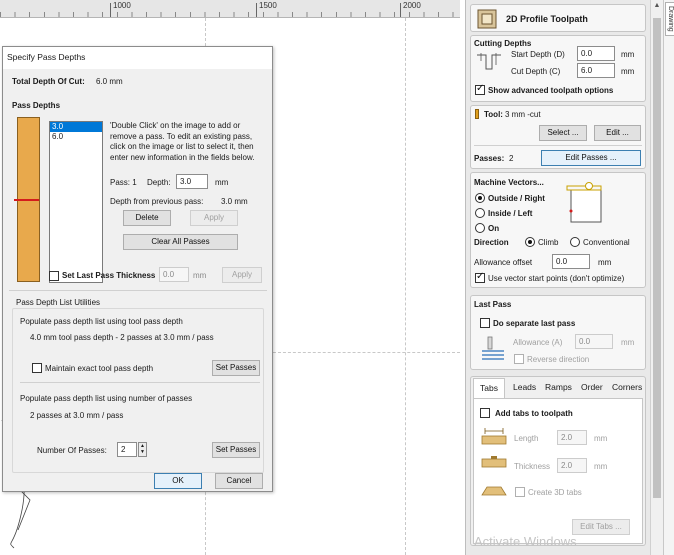  I want to click on create-3d-tabs-label: Create 3D tabs, so click(555, 492).